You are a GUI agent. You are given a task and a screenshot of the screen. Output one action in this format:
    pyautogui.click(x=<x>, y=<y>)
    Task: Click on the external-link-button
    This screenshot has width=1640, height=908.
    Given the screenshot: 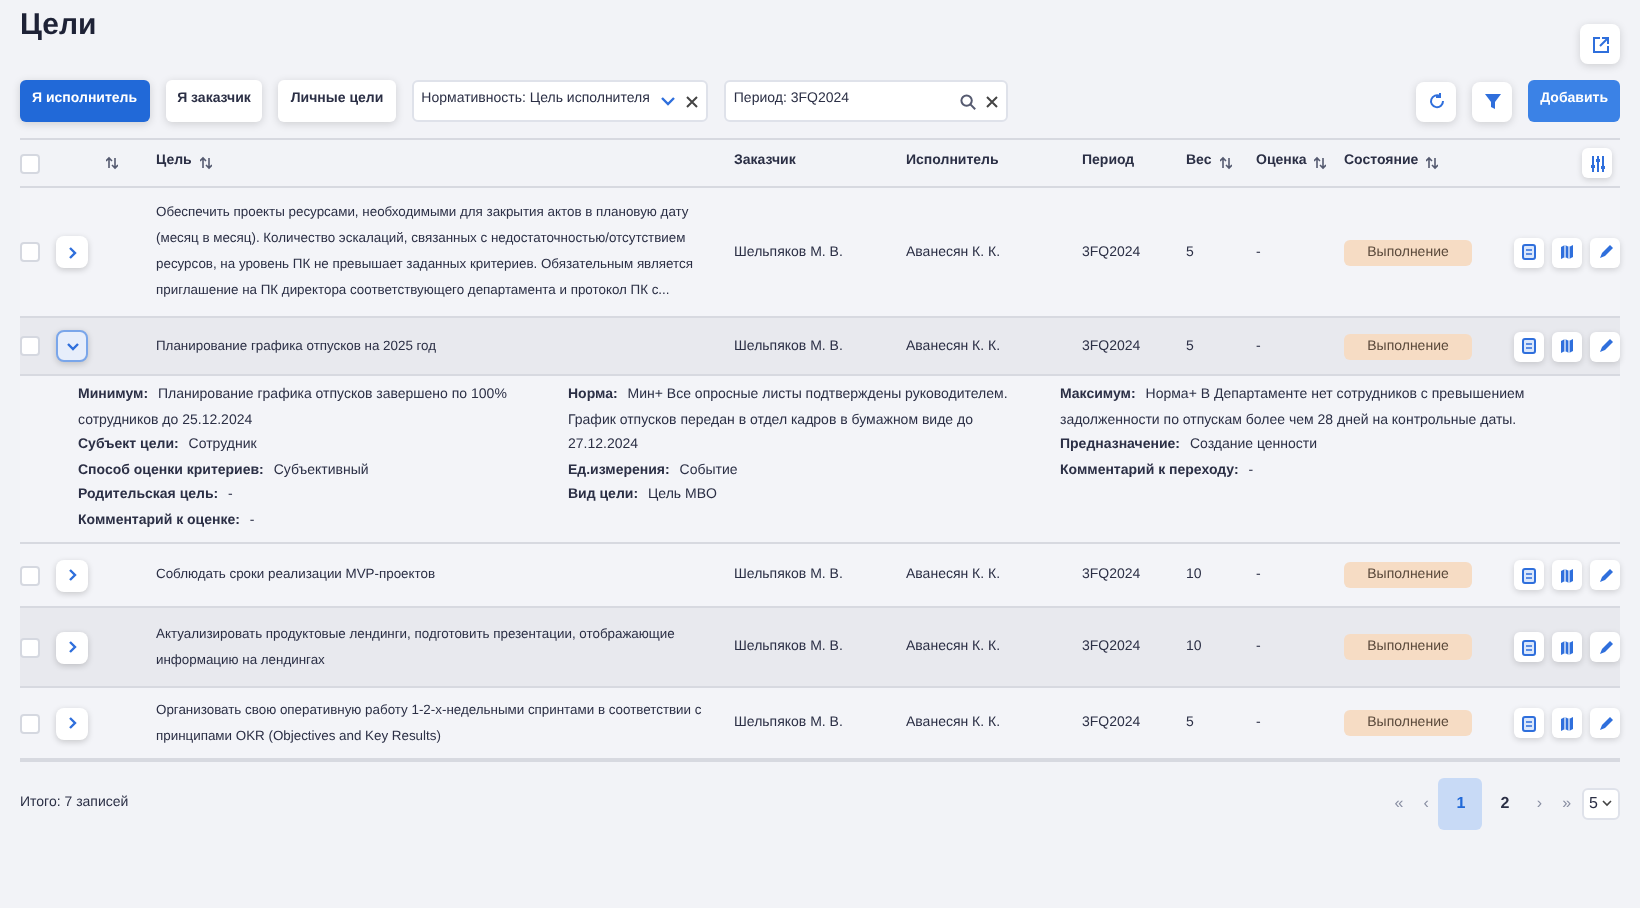 What is the action you would take?
    pyautogui.click(x=1600, y=44)
    